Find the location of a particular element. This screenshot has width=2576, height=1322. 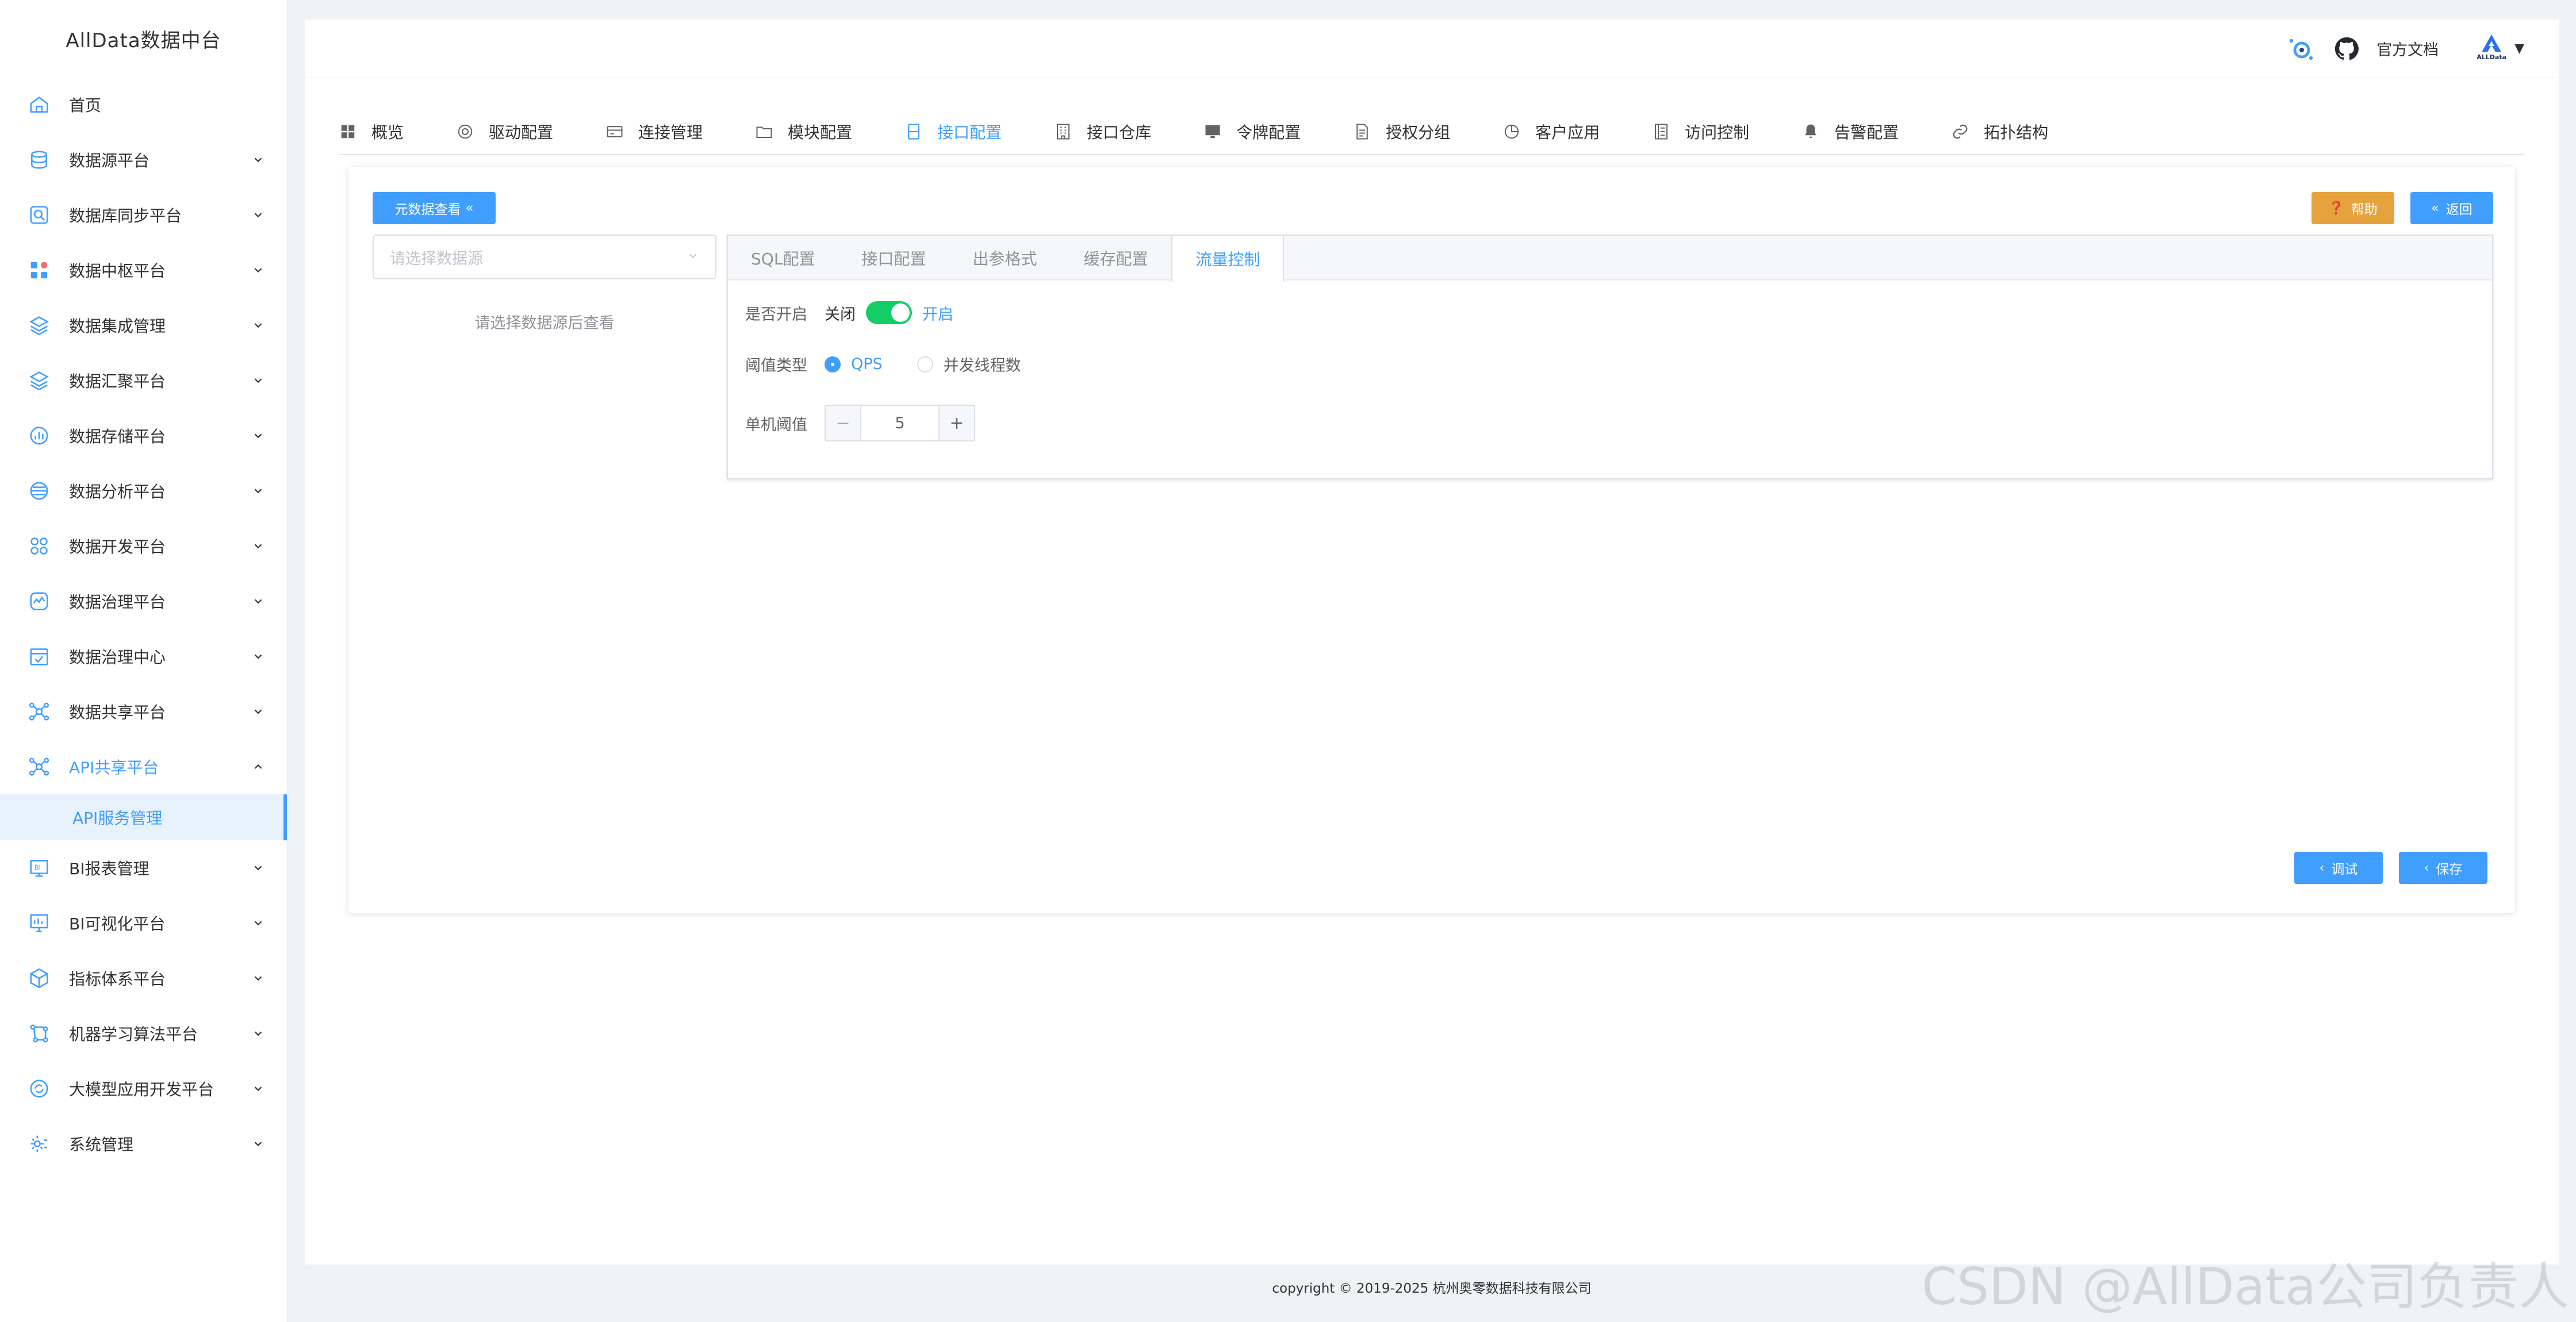

docs-link: 官方文档 is located at coordinates (2407, 48).